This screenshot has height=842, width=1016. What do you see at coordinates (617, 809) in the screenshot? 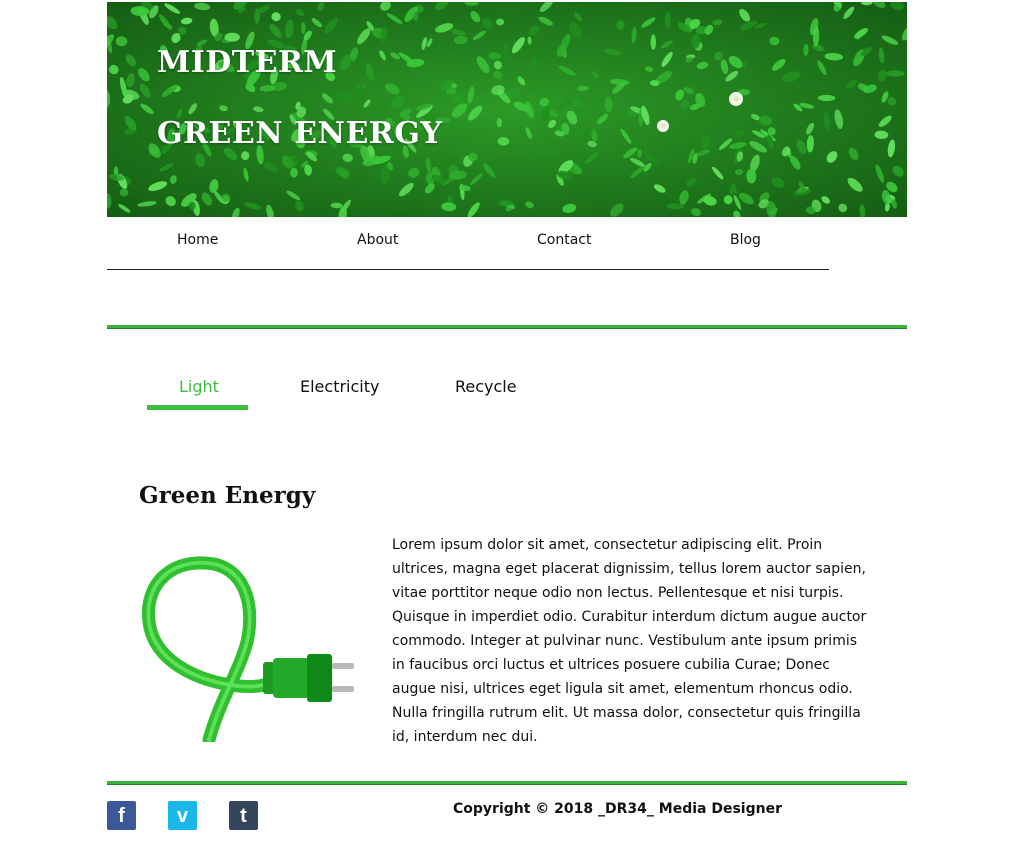
I see `copyright-text: Copyright © 2018 _DR34_ Media Designer` at bounding box center [617, 809].